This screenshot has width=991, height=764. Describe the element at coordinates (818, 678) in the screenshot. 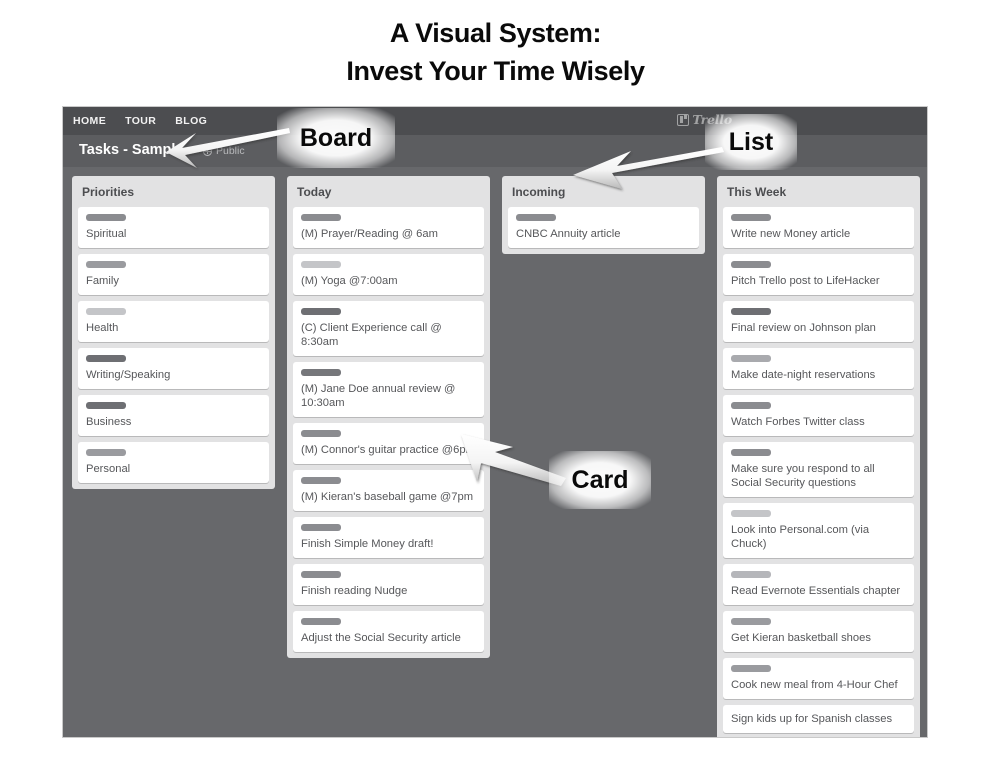

I see `card: Cook new meal from 4-Hour Chef` at that location.